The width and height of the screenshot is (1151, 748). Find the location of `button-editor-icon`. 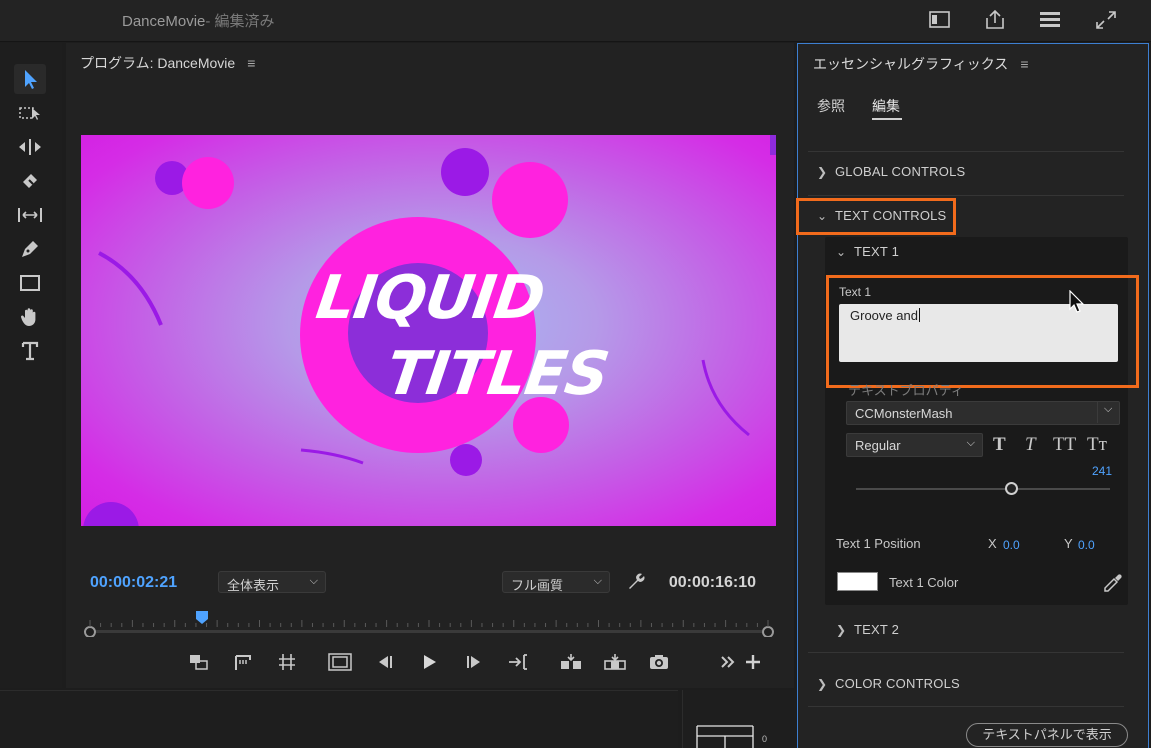

button-editor-icon is located at coordinates (753, 662).